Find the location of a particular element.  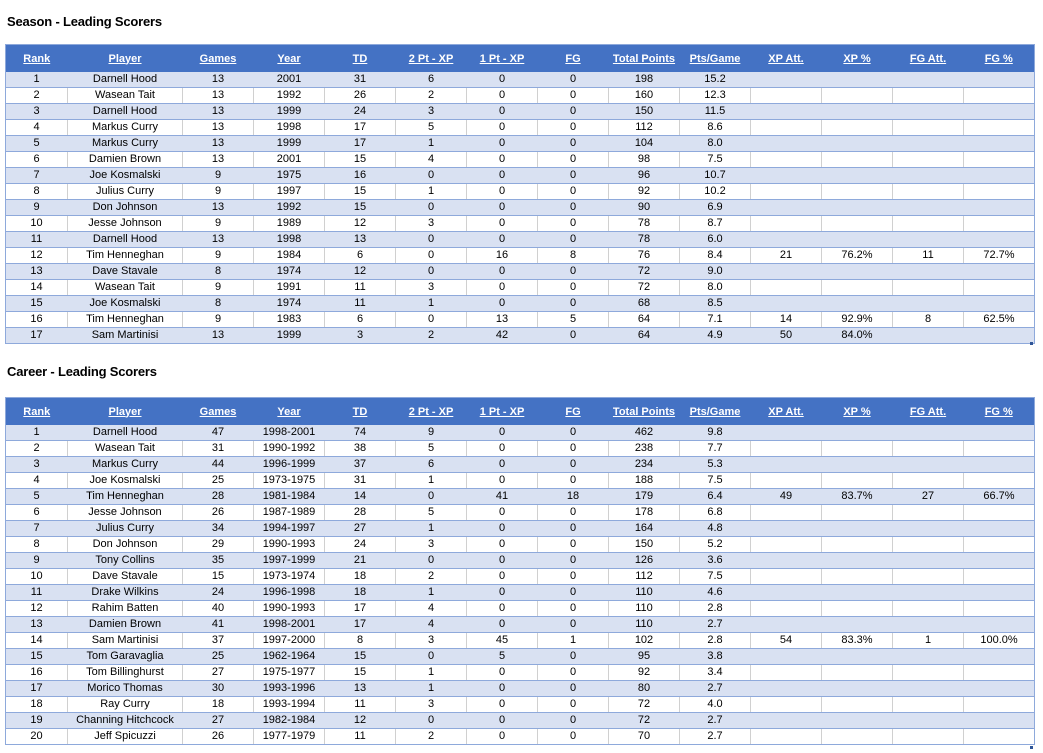

cell-games: 25 is located at coordinates (218, 480).